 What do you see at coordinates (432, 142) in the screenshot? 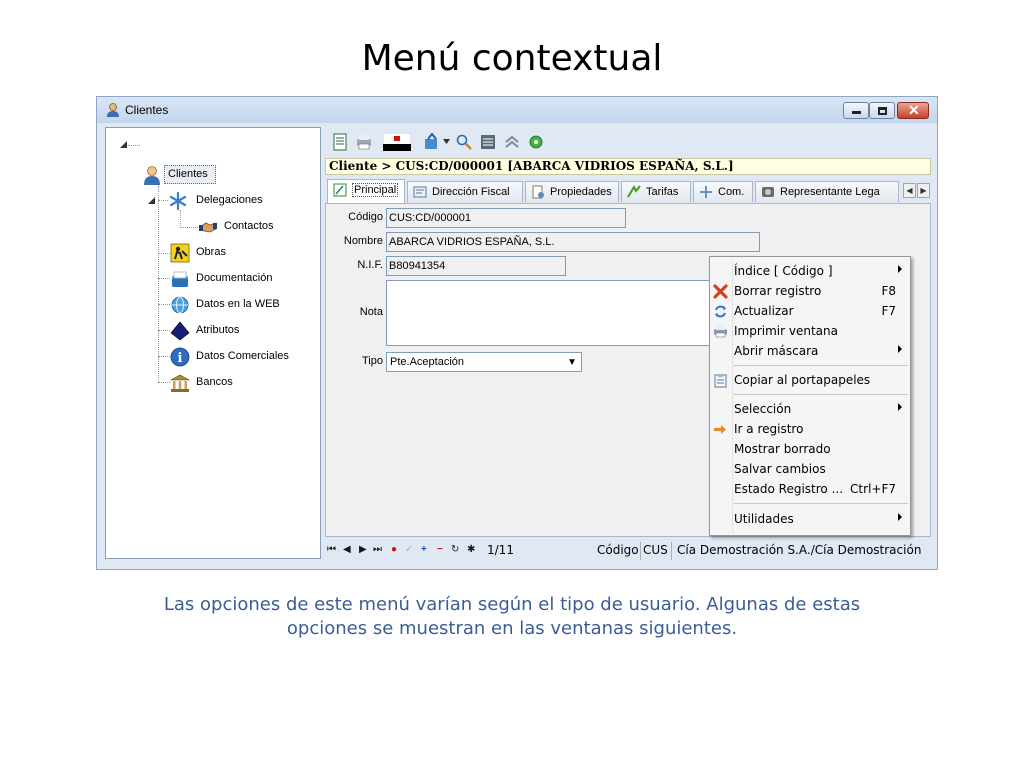
I see `tools-icon` at bounding box center [432, 142].